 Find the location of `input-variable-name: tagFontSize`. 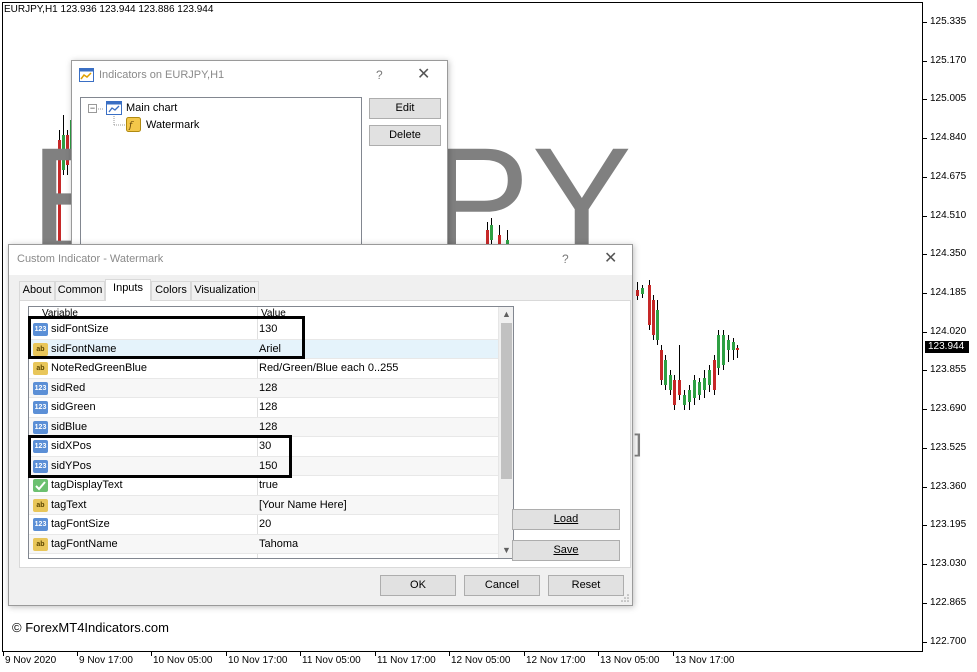

input-variable-name: tagFontSize is located at coordinates (80, 524).